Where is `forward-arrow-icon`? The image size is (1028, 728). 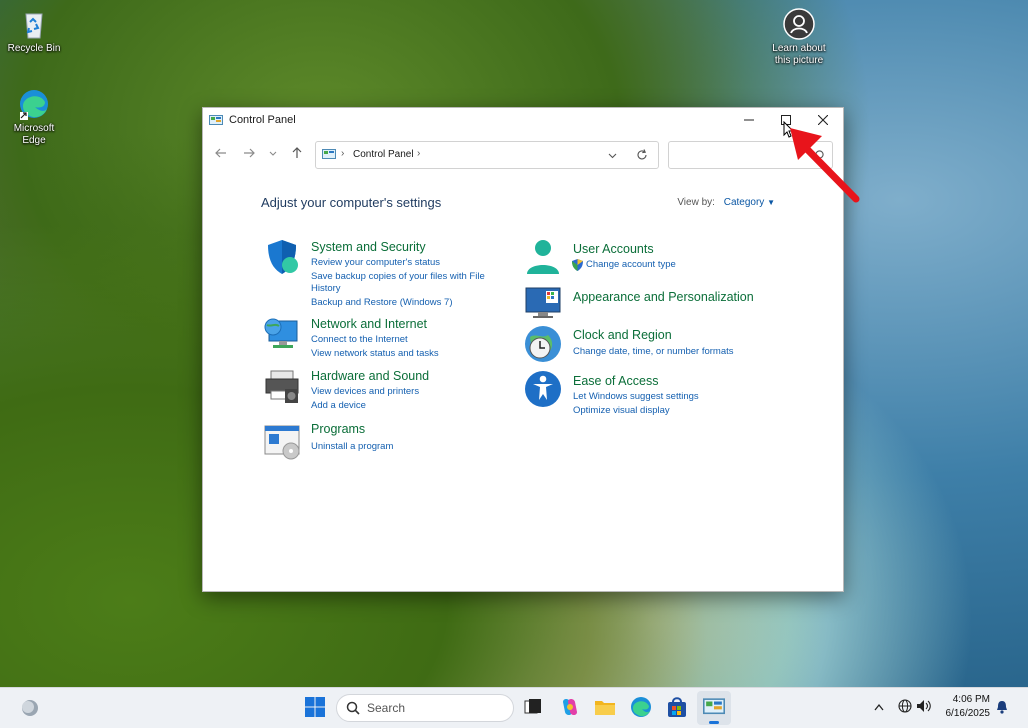
forward-arrow-icon is located at coordinates (249, 153).